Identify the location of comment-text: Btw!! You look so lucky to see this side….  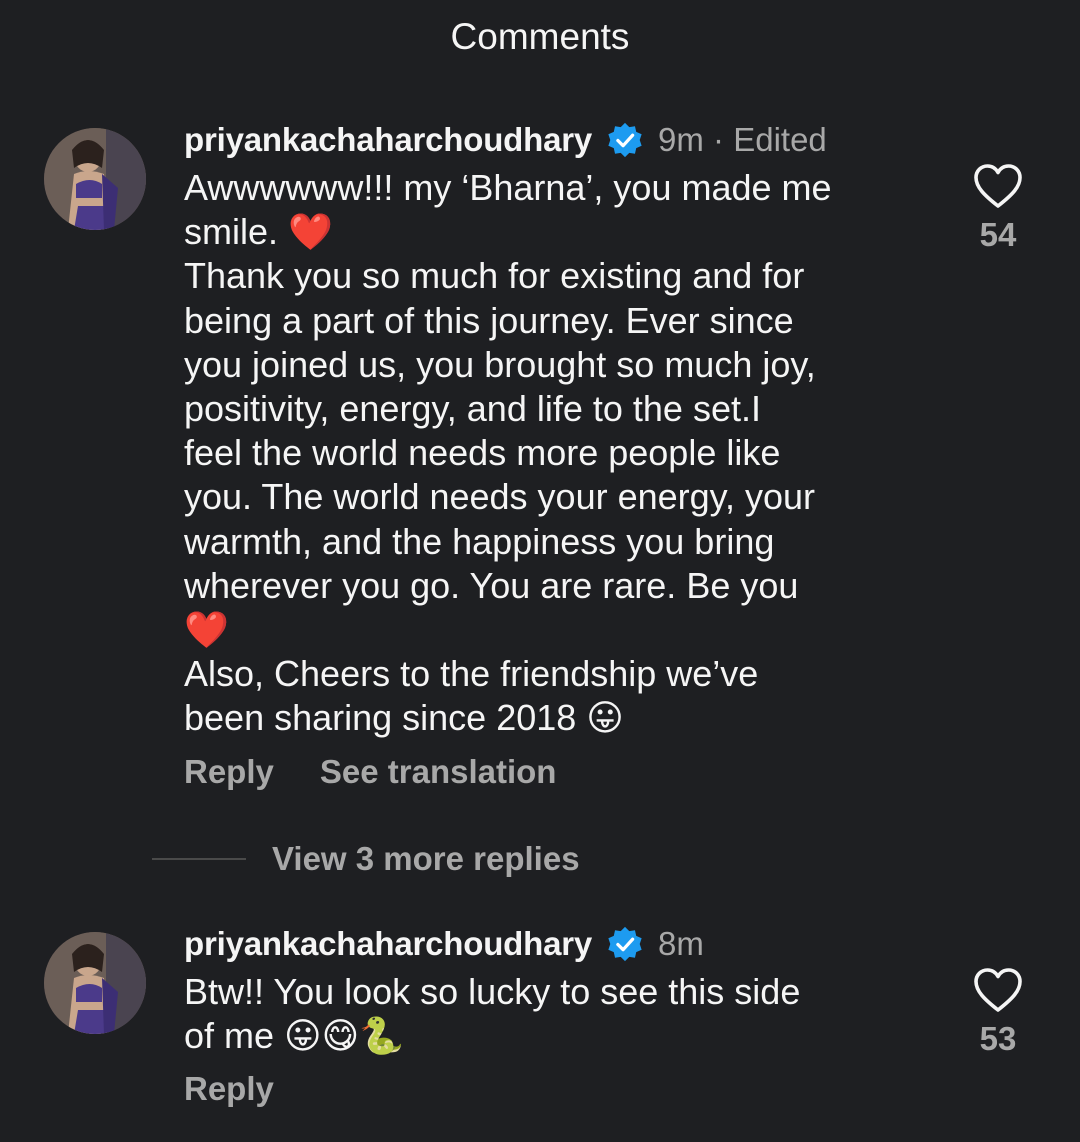
(492, 1014).